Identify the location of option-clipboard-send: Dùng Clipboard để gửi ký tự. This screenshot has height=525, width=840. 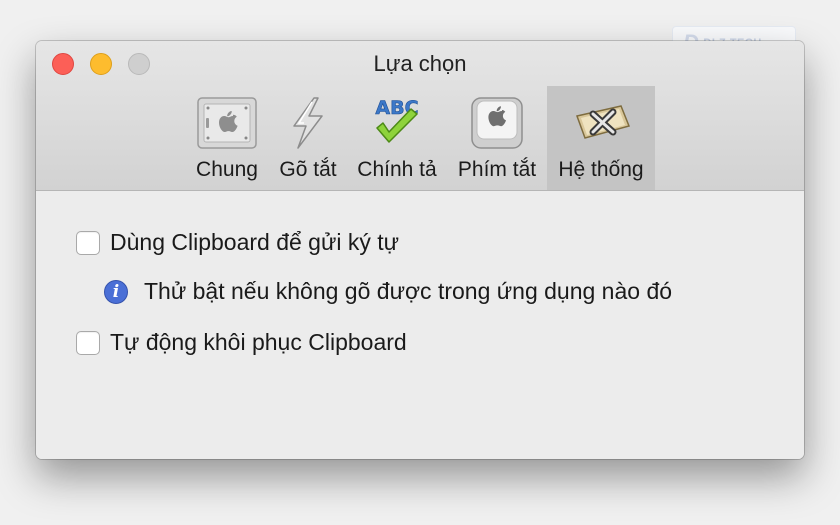
(237, 242).